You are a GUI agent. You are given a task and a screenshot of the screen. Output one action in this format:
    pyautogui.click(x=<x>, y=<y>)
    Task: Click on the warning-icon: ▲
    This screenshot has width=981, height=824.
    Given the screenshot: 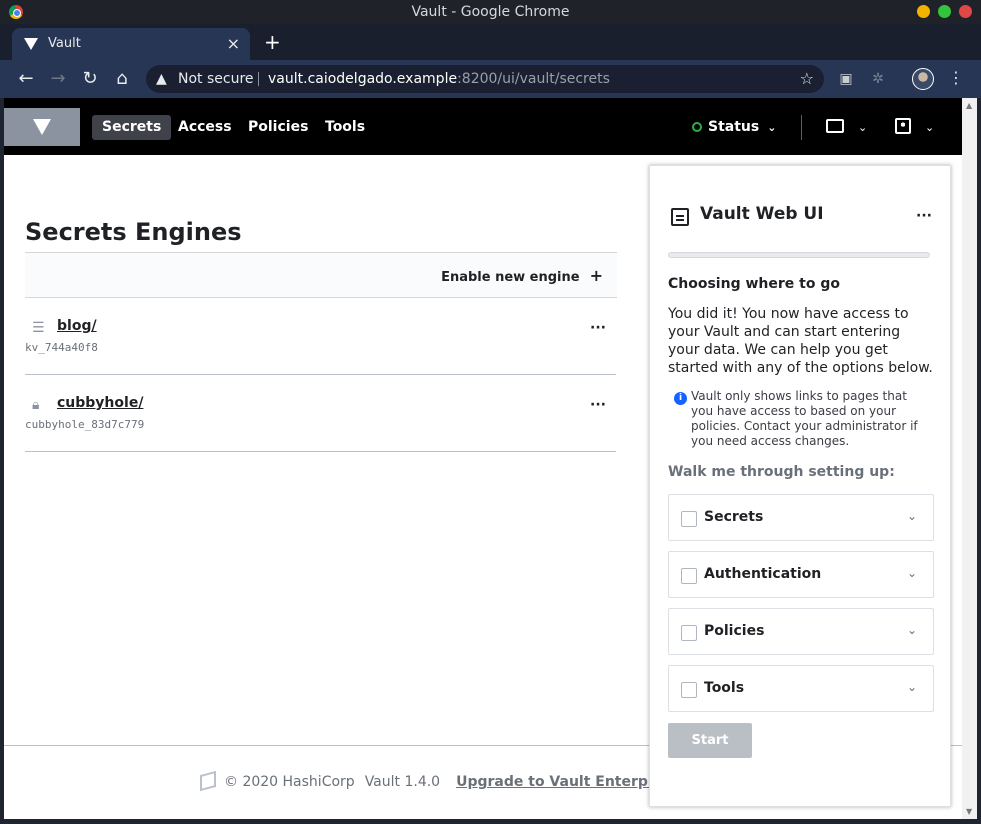 What is the action you would take?
    pyautogui.click(x=161, y=79)
    